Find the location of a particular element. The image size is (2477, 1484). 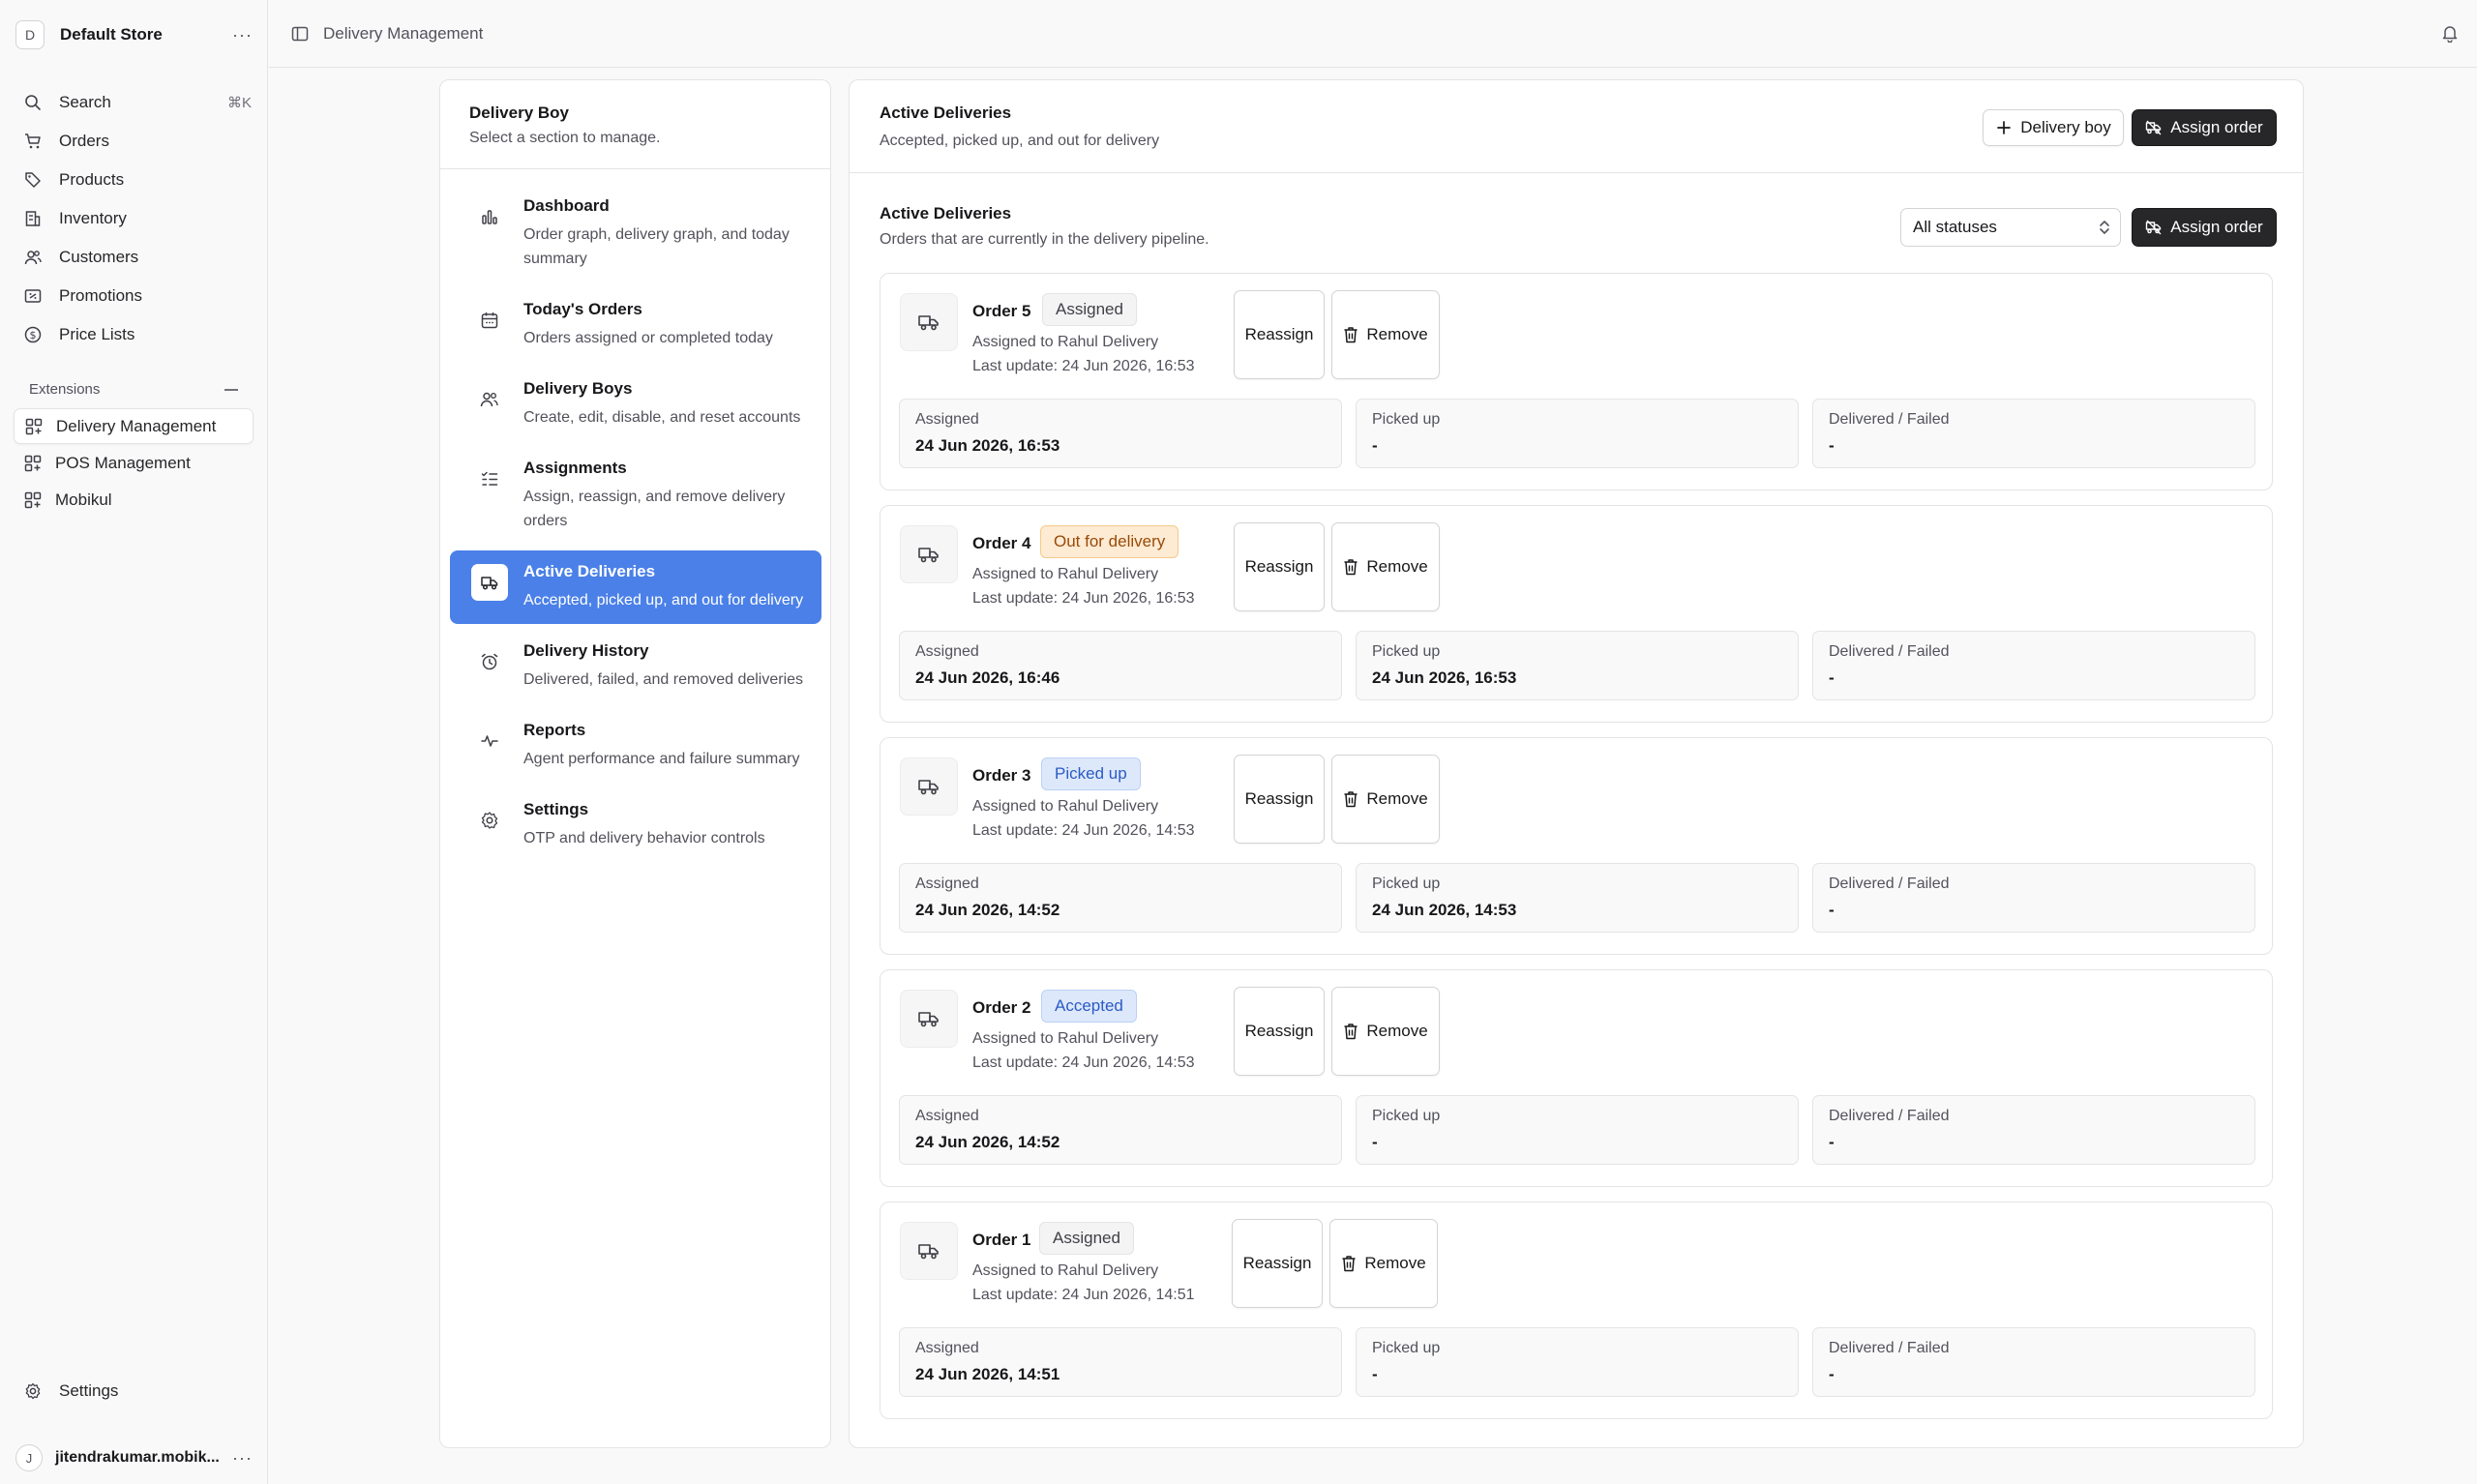

section-item-title: Active Deliveries is located at coordinates (589, 571).